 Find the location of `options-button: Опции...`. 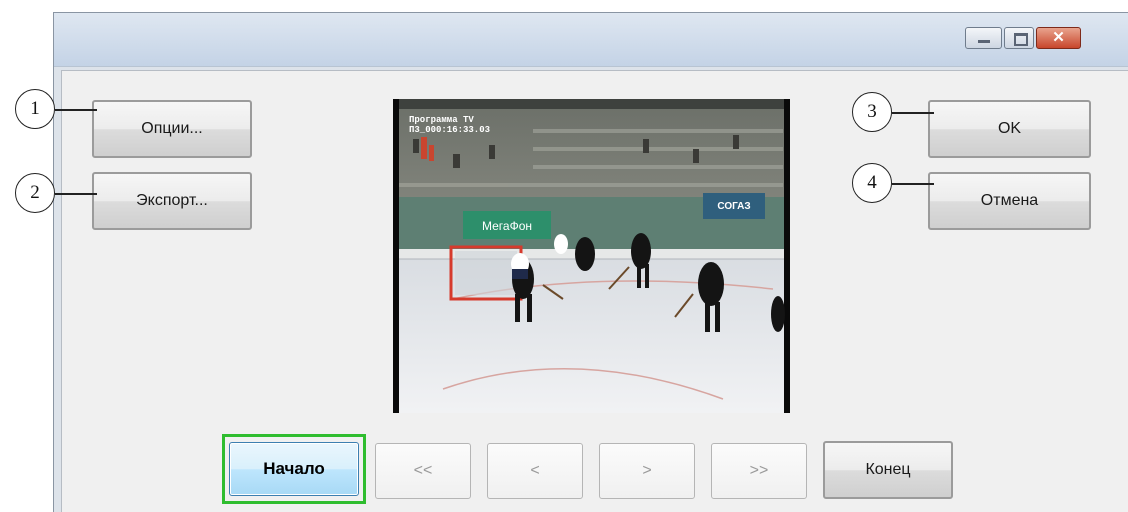

options-button: Опции... is located at coordinates (172, 129).